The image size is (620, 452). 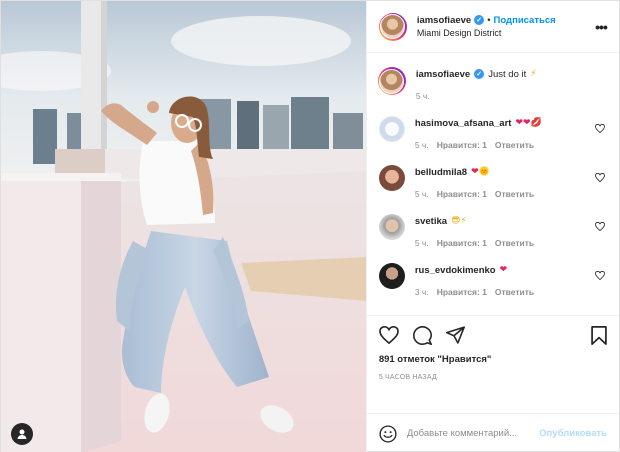 I want to click on add-comment-bar: Опубликовать, so click(x=492, y=432).